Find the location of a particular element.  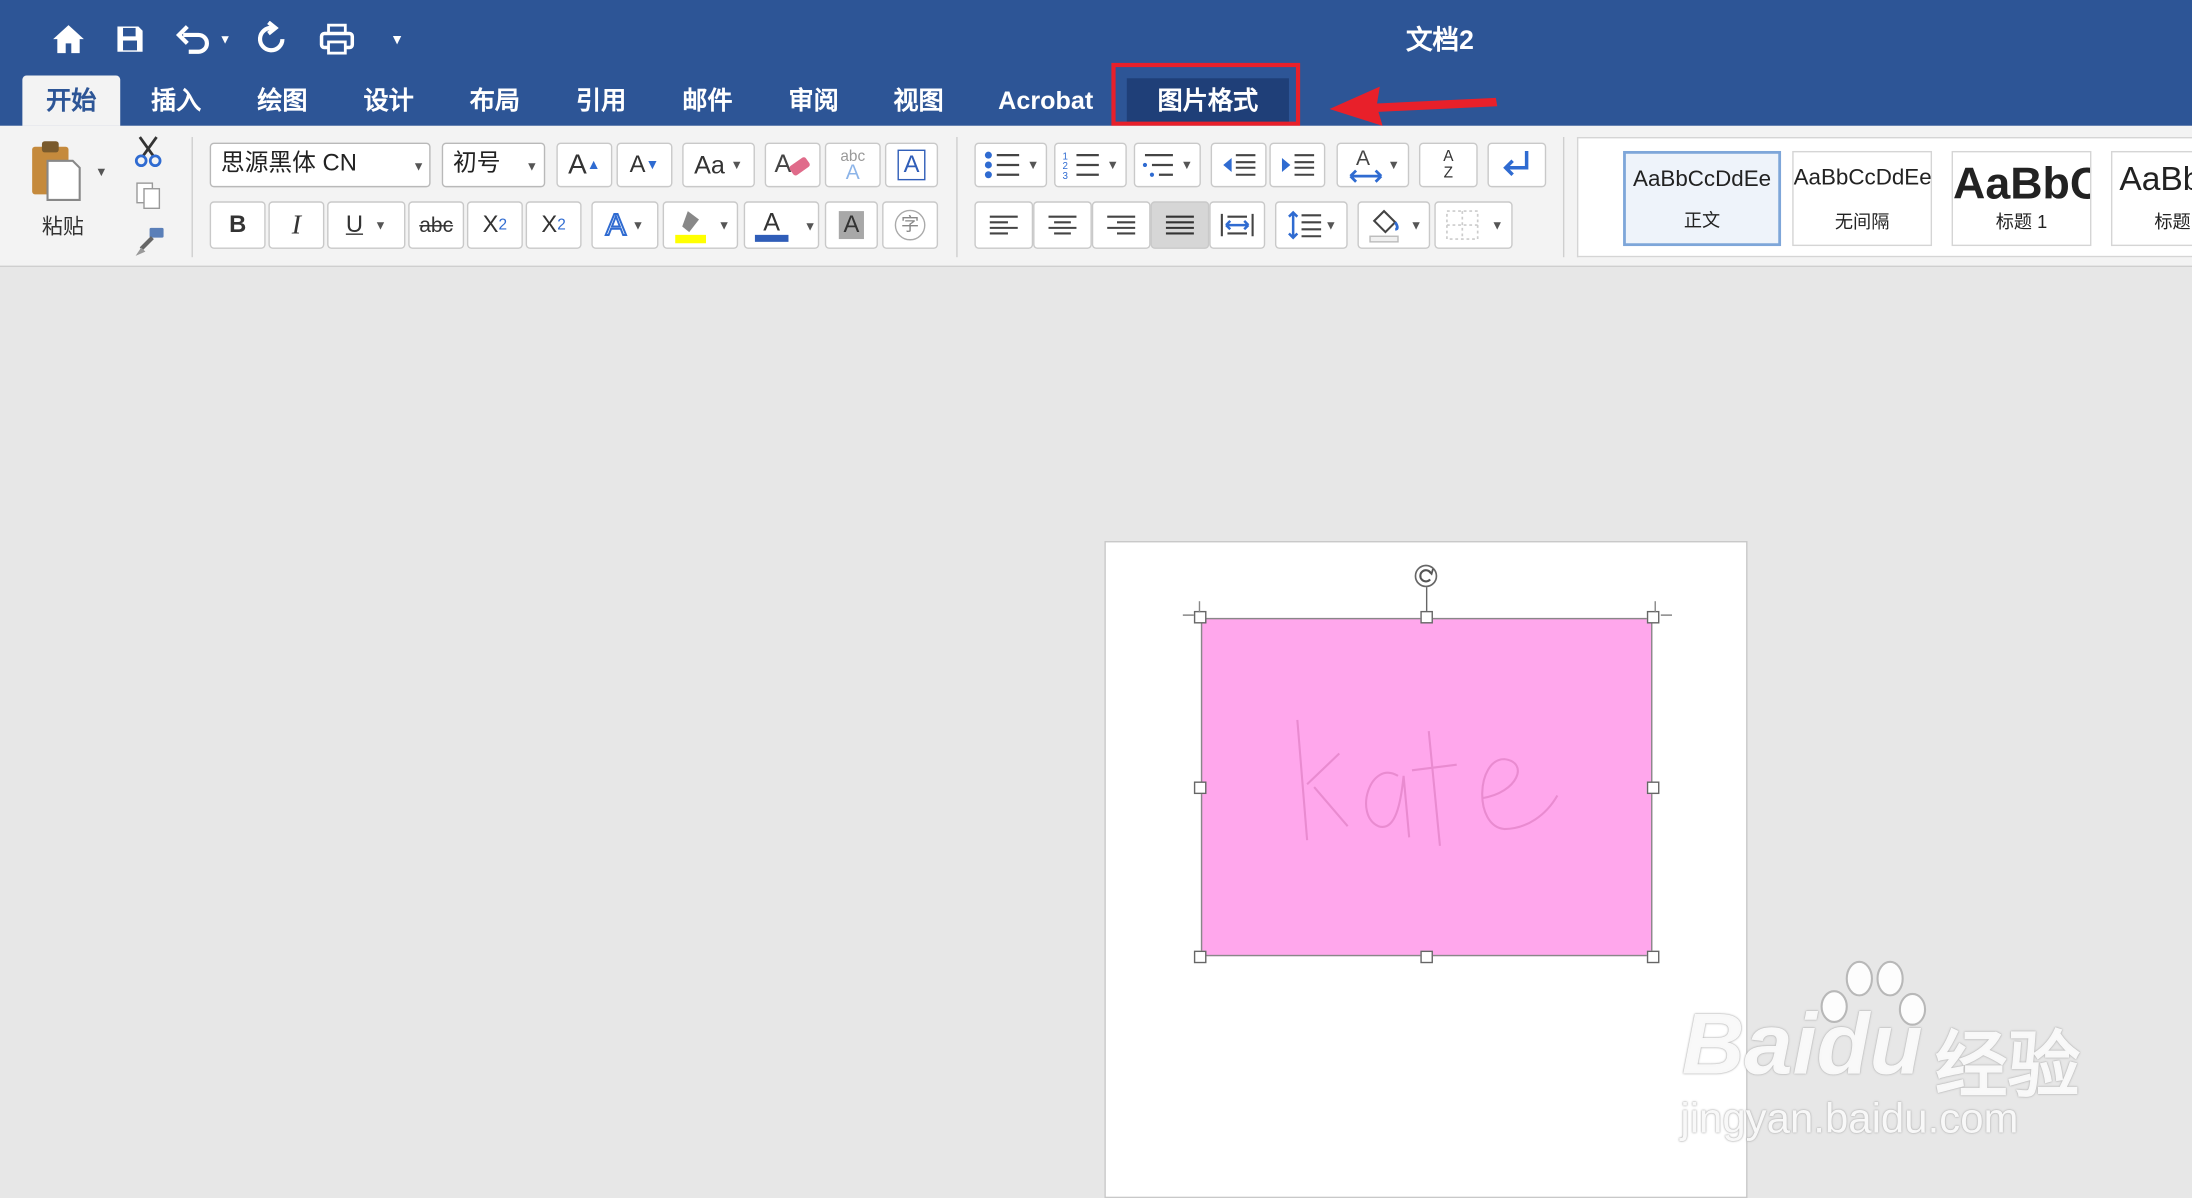

shading-button: ▼ is located at coordinates (1394, 225).